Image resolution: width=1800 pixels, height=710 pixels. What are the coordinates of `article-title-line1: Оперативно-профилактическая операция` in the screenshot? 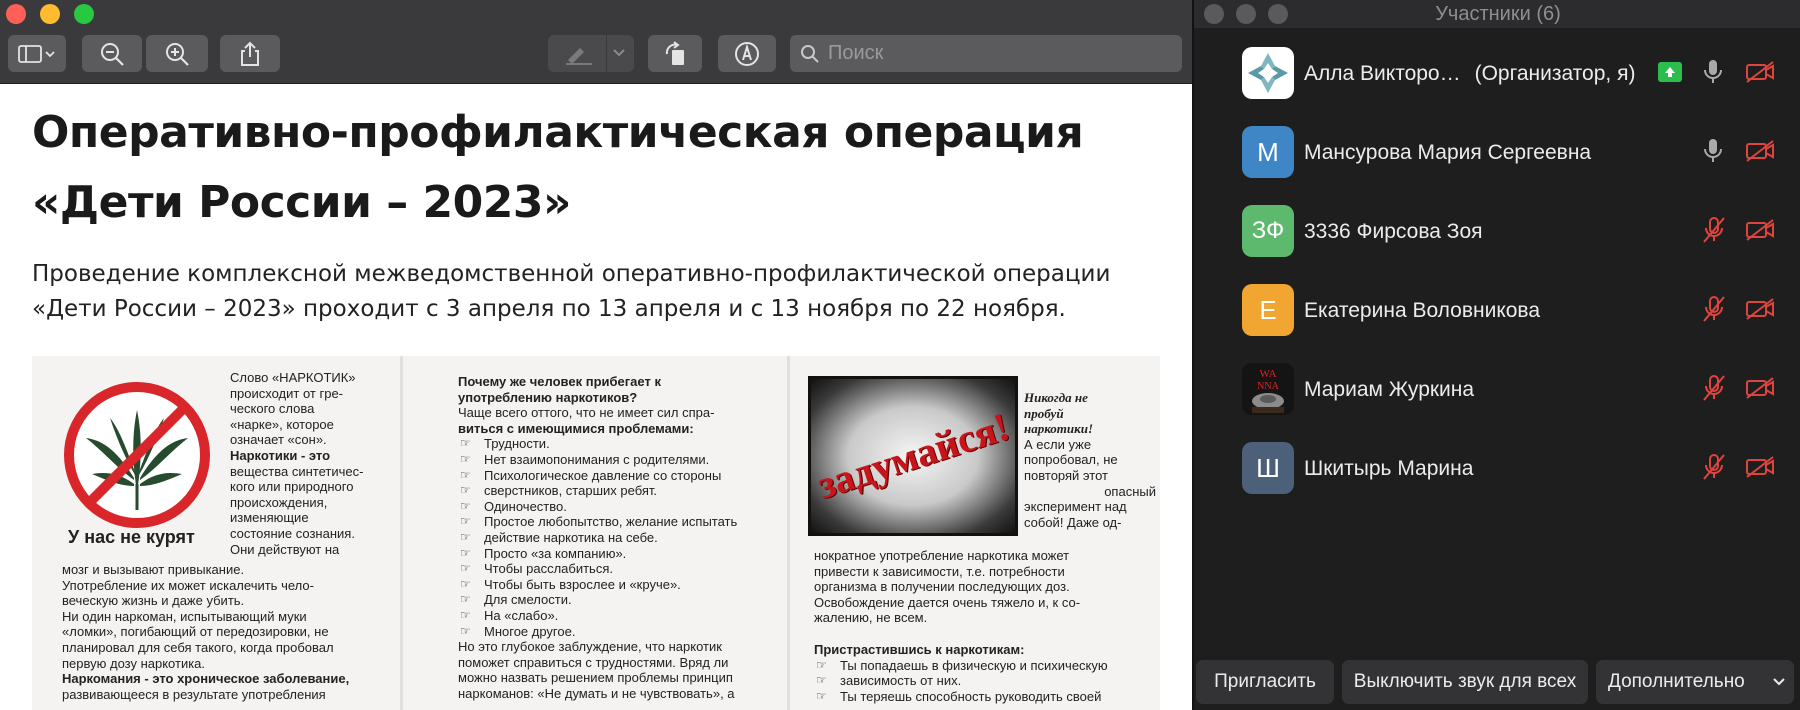 It's located at (558, 132).